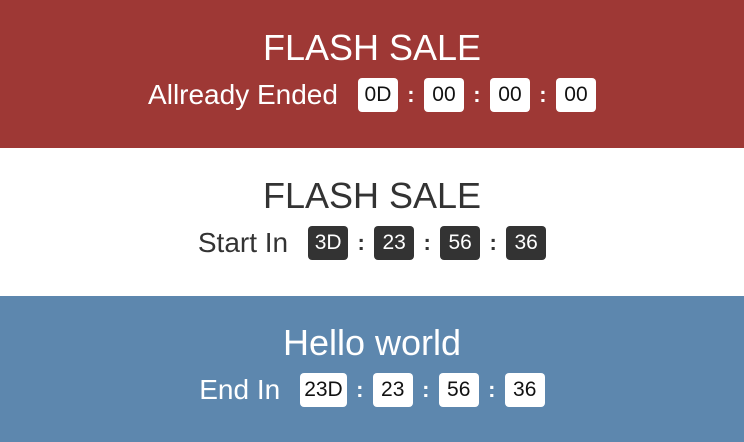  I want to click on countdown-row: Allready Ended 0D : 00 : 00 : 00, so click(372, 95).